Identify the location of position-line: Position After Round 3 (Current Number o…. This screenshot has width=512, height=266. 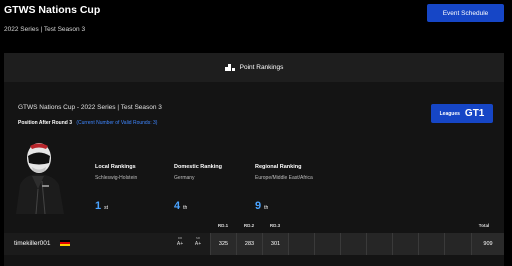
(87, 123).